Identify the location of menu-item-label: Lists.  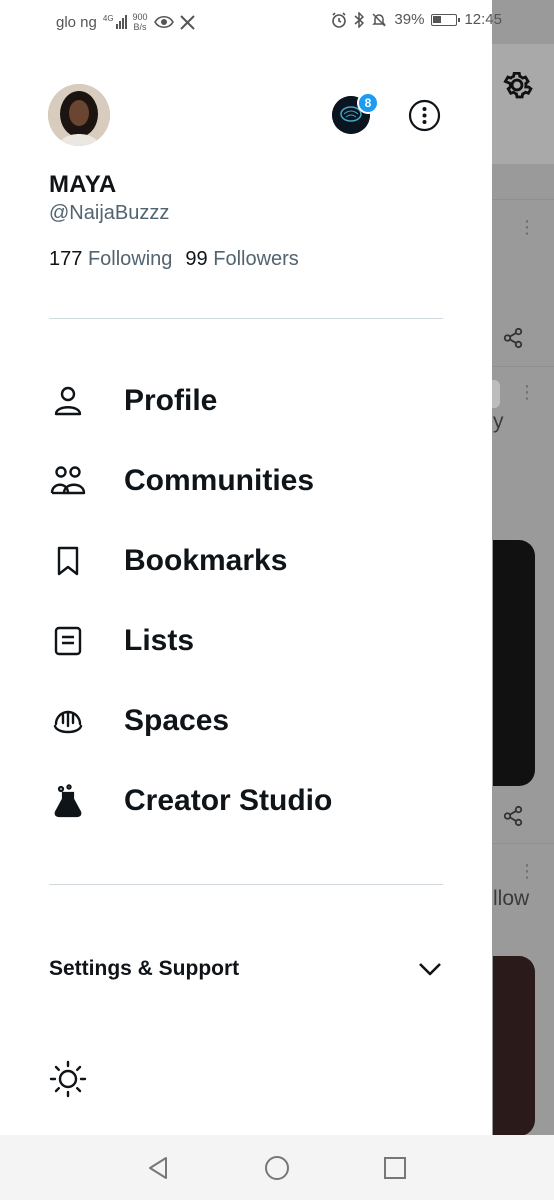
(159, 640).